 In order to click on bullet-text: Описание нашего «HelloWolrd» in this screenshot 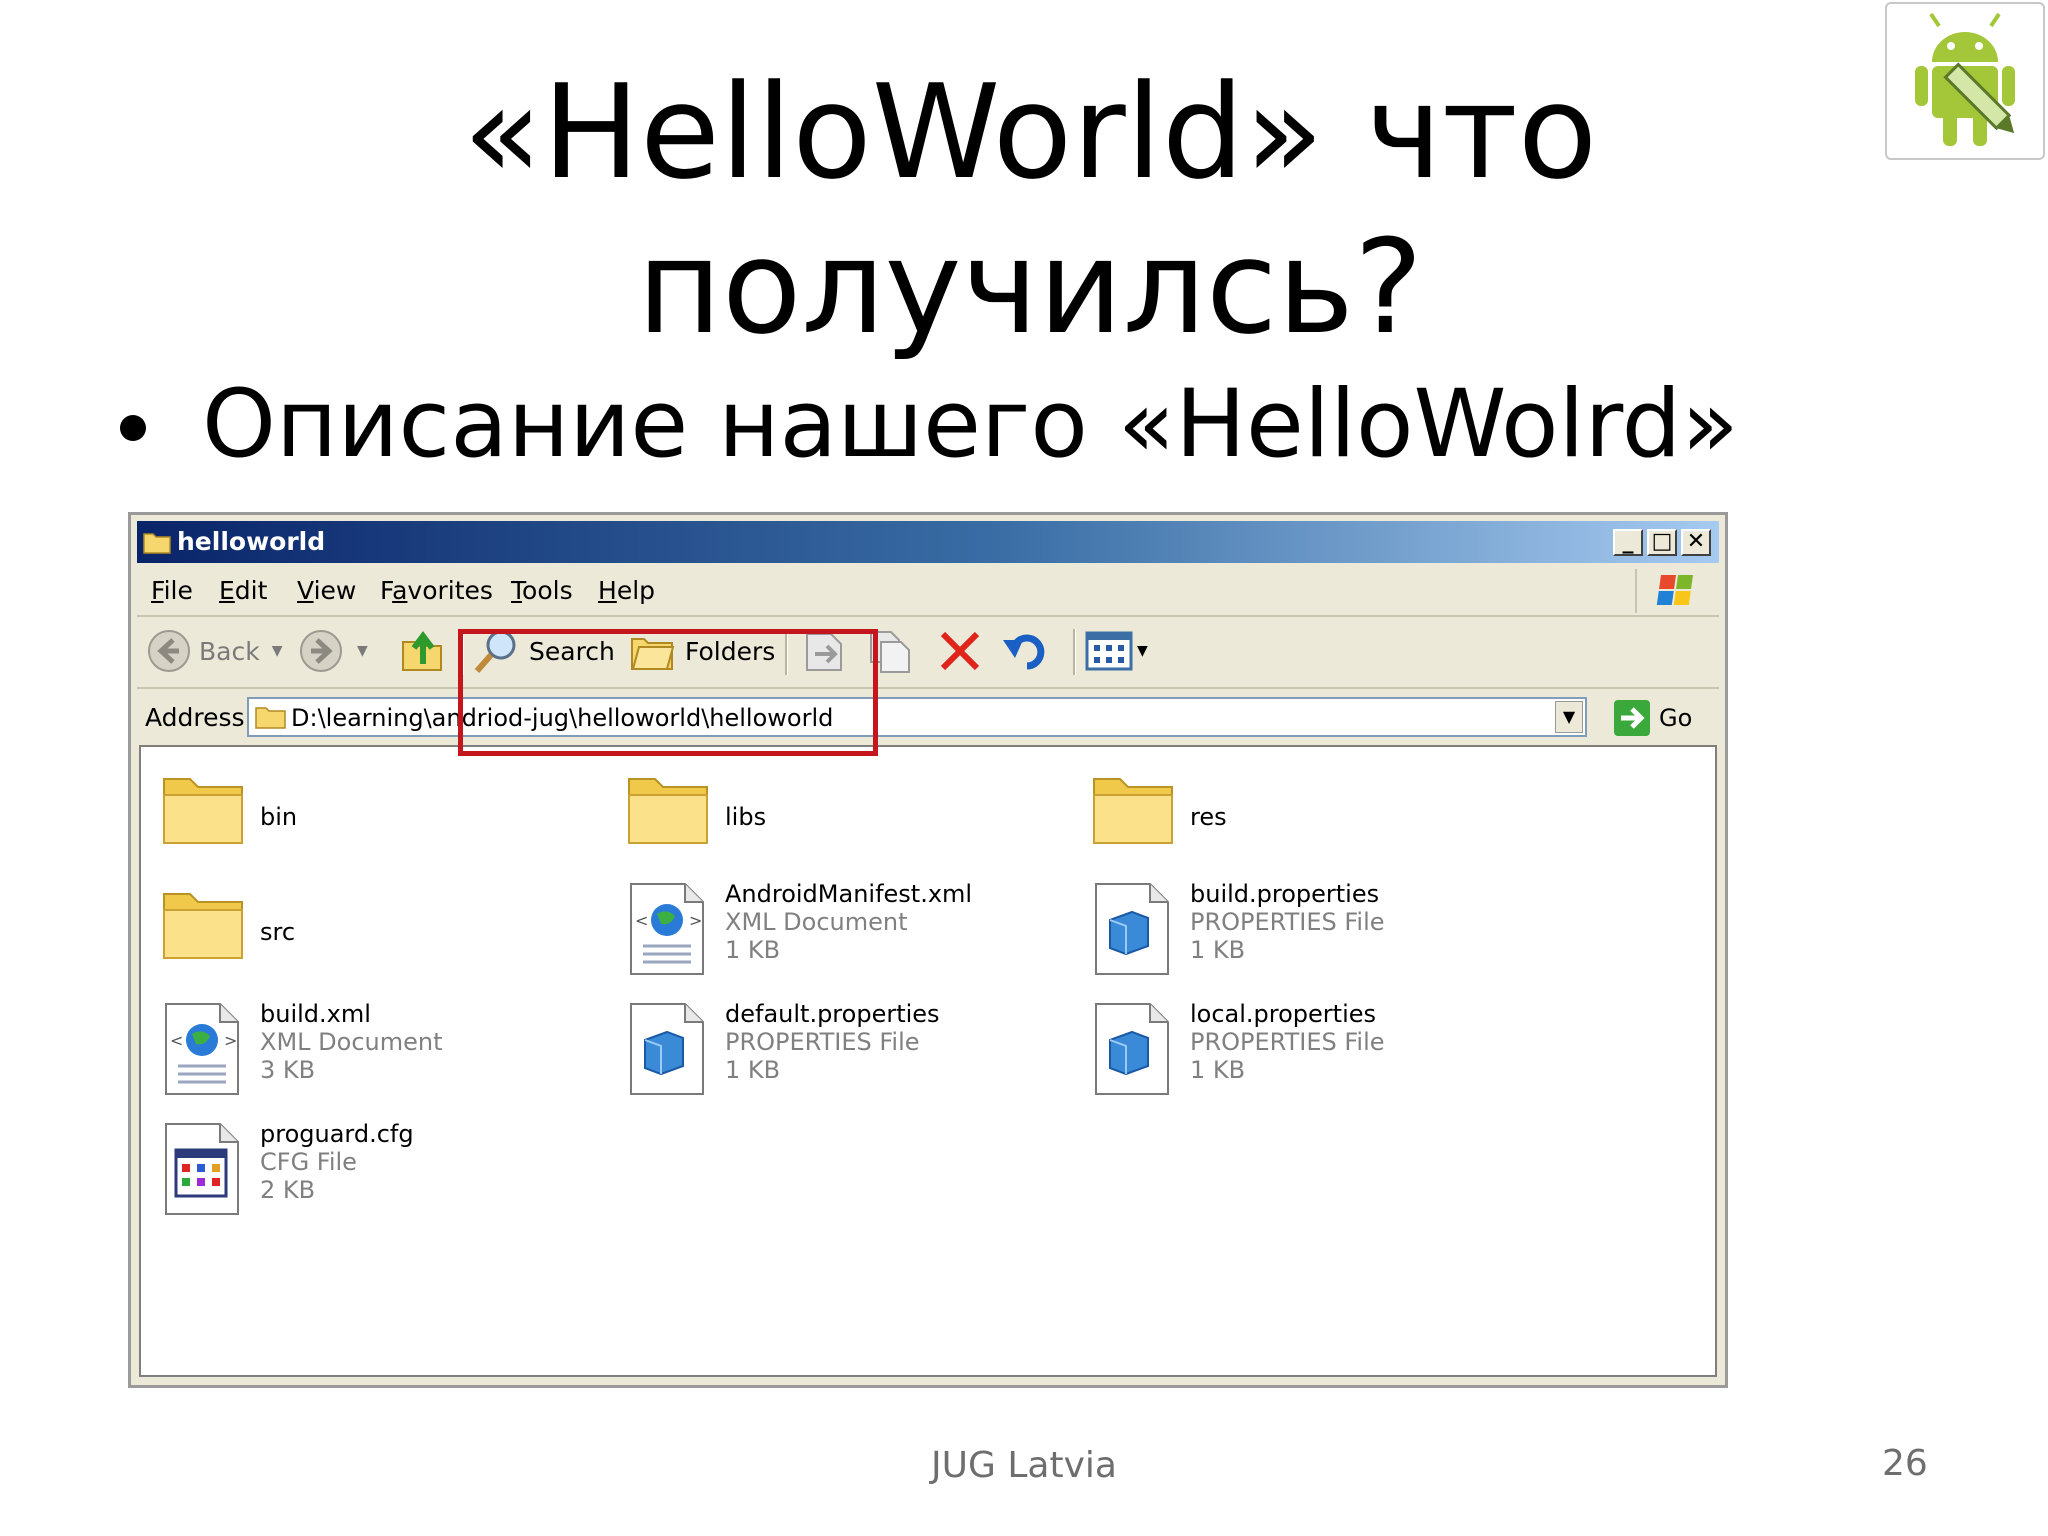, I will do `click(970, 424)`.